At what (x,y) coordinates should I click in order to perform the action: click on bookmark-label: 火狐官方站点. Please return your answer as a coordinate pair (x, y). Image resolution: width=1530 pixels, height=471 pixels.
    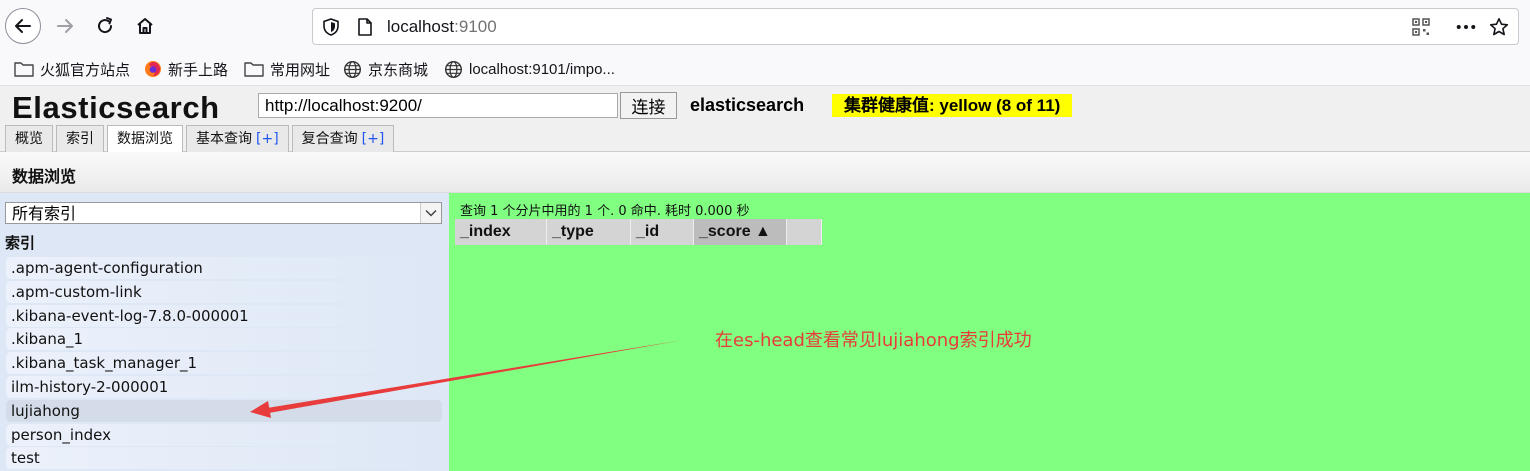
    Looking at the image, I should click on (85, 70).